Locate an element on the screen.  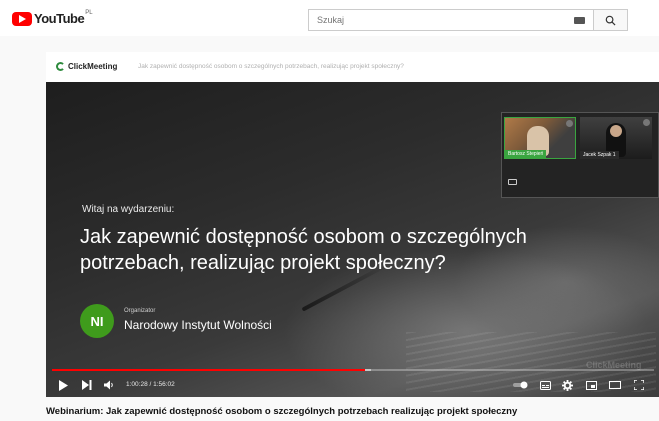
camera-icon is located at coordinates (512, 182).